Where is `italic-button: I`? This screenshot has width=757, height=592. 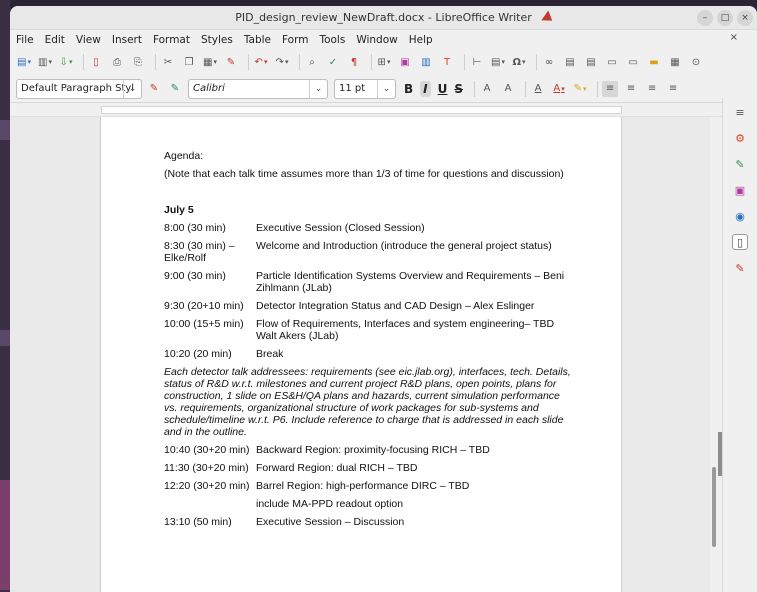
italic-button: I is located at coordinates (425, 88).